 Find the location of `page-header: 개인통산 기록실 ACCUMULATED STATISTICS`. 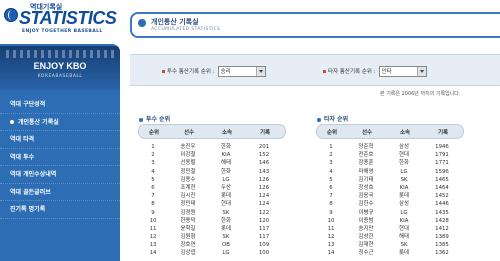

page-header: 개인통산 기록실 ACCUMULATED STATISTICS is located at coordinates (315, 25).